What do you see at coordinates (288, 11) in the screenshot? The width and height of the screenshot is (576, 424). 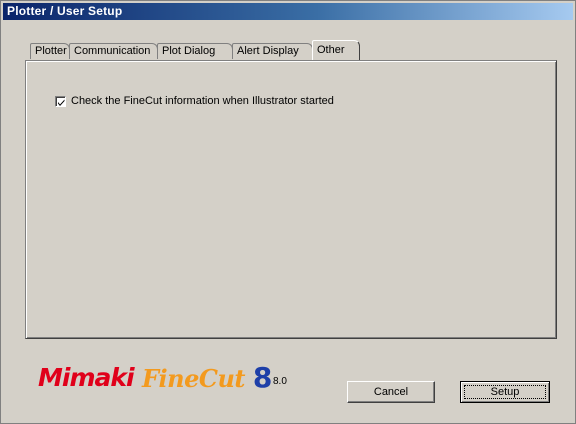 I see `title-bar: Plotter / User Setup` at bounding box center [288, 11].